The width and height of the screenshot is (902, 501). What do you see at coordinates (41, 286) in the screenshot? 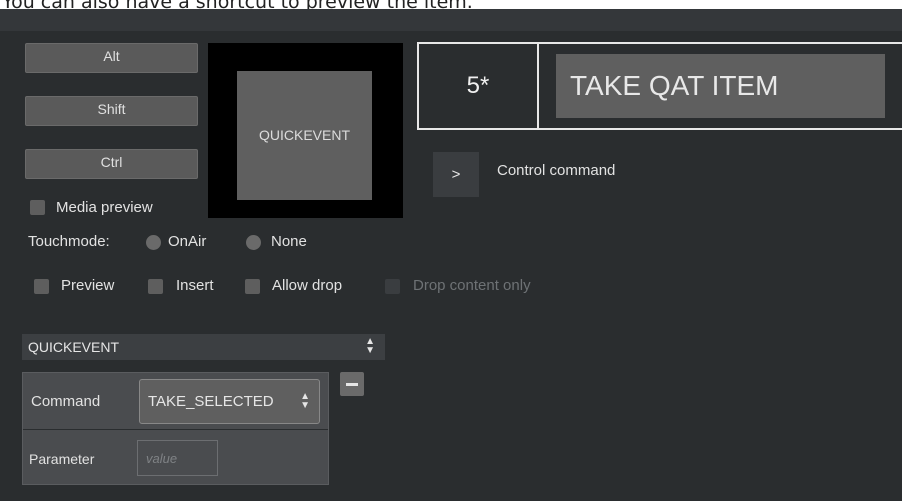
I see `preview-checkbox` at bounding box center [41, 286].